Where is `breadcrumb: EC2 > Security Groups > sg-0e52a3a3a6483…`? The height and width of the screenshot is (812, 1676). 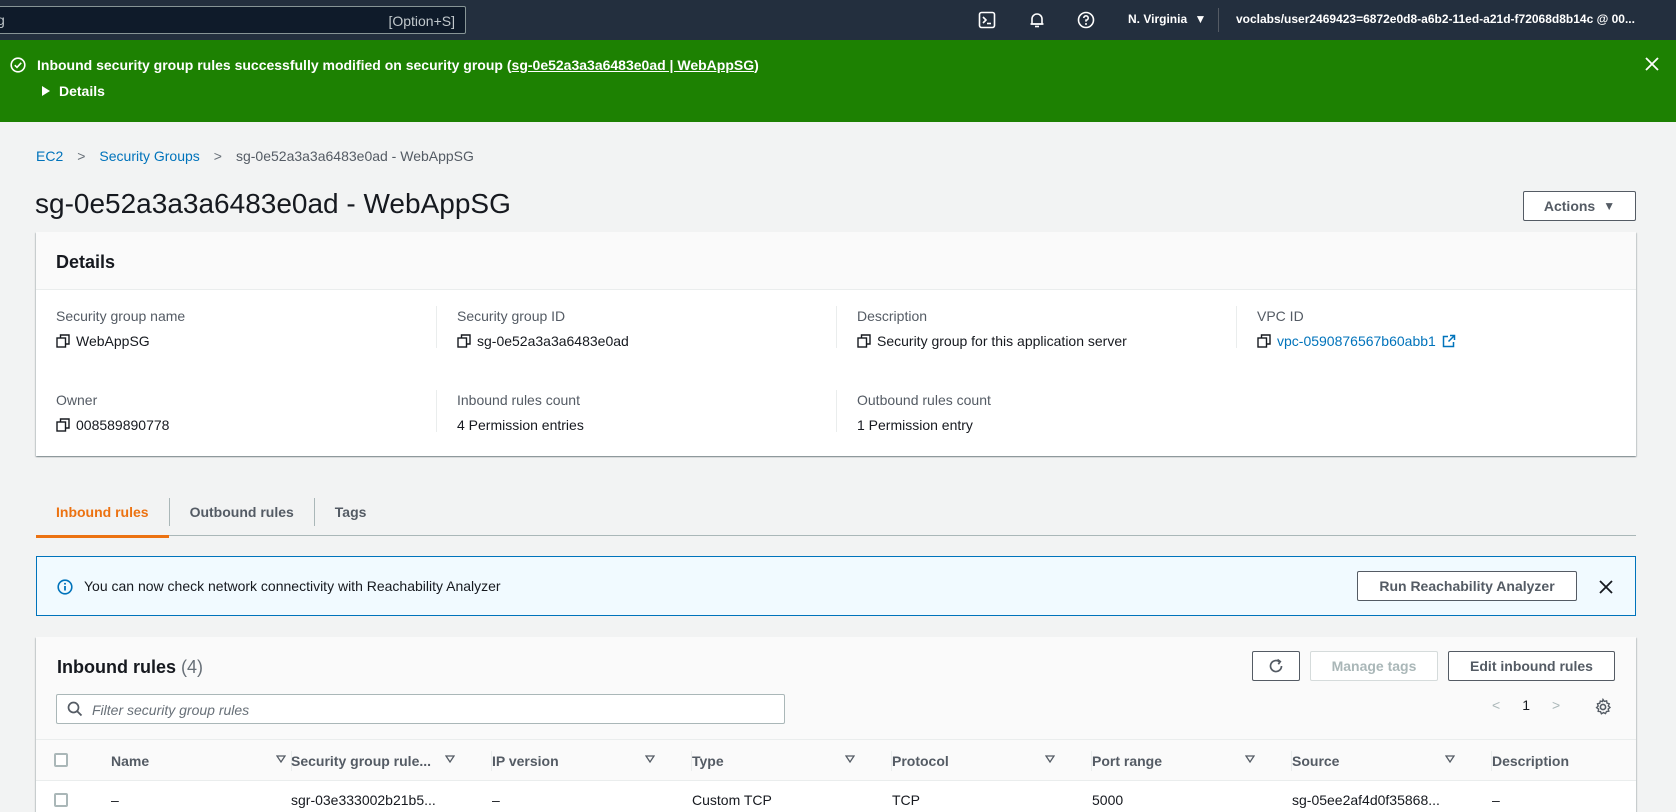
breadcrumb: EC2 > Security Groups > sg-0e52a3a3a6483… is located at coordinates (255, 156).